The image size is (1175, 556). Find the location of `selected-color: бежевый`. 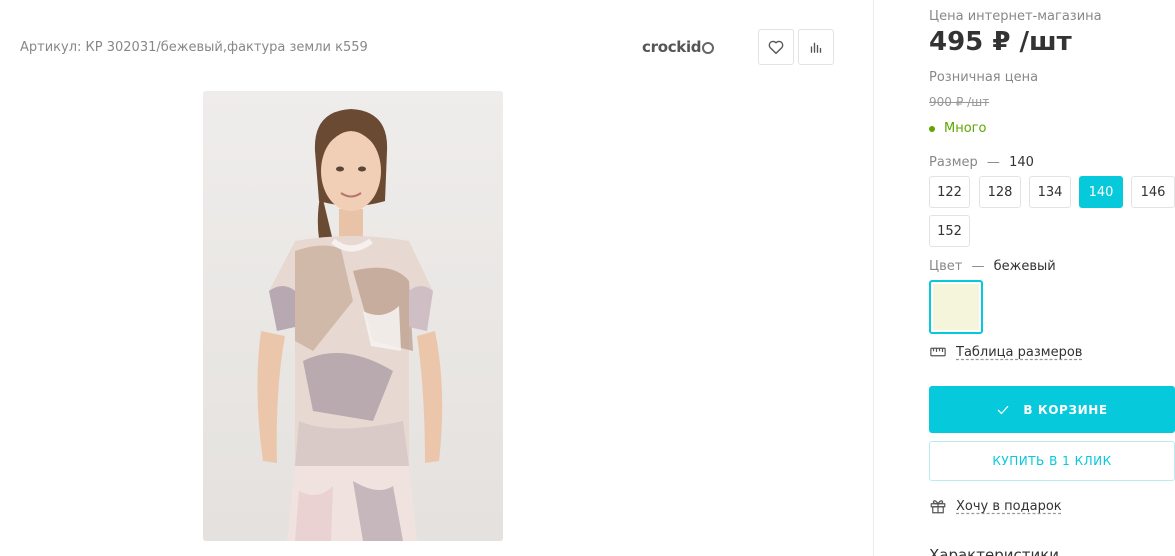

selected-color: бежевый is located at coordinates (1024, 266).